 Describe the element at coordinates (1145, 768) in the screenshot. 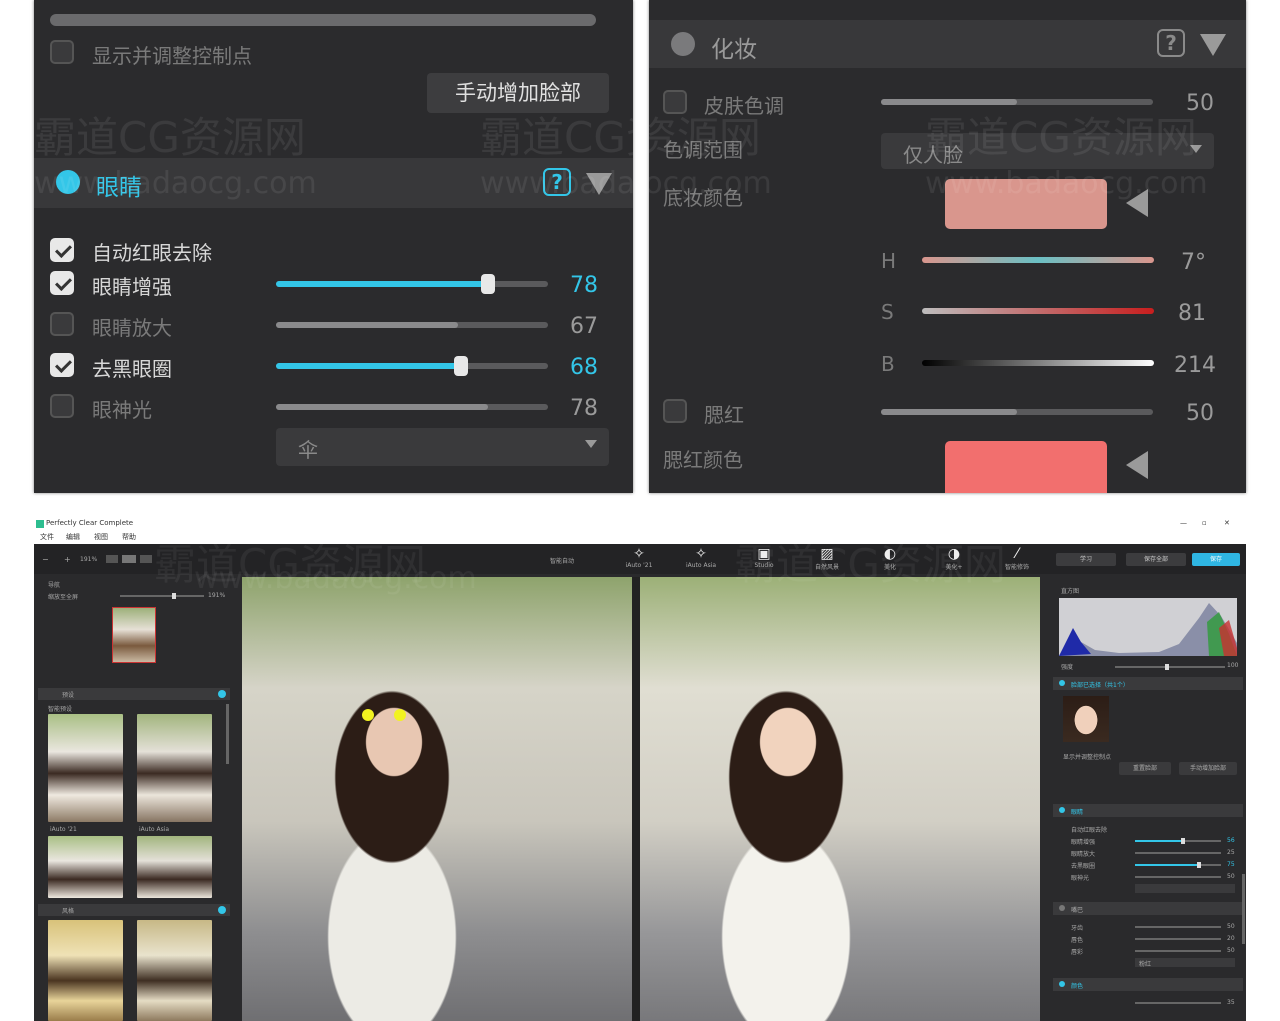

I see `reset-face-button: 重置脸部` at that location.